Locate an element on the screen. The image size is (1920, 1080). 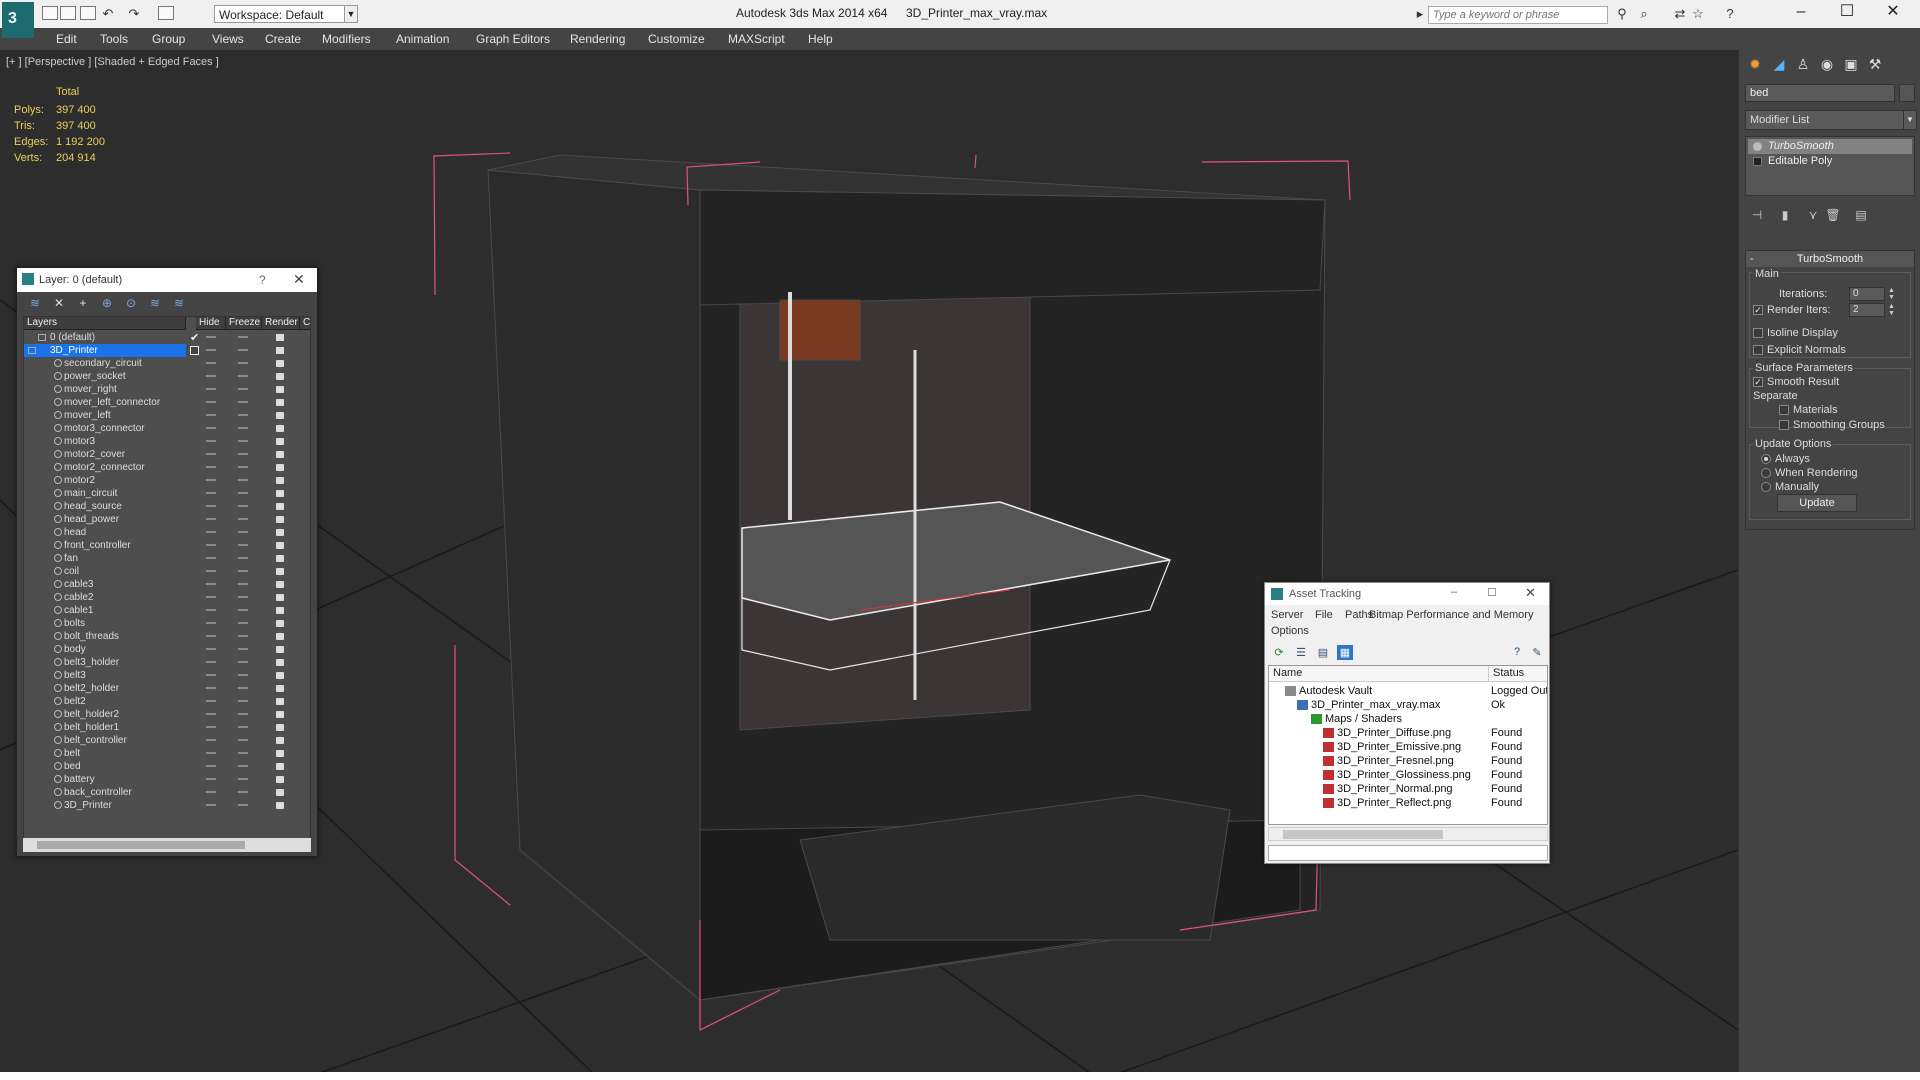
smoothing-groups-checkbox is located at coordinates (1784, 425).